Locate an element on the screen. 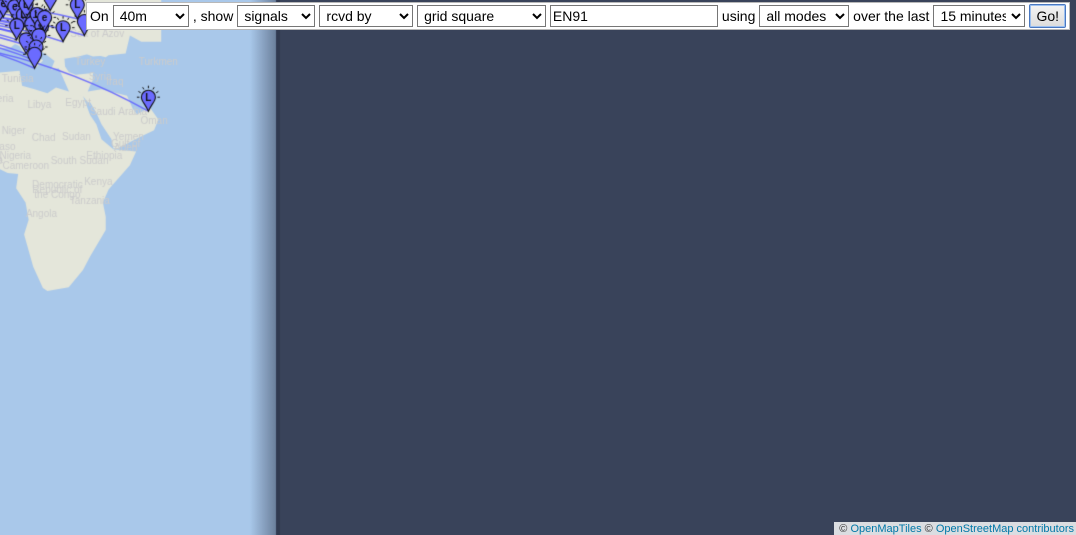 This screenshot has width=1076, height=535. location-type-select: grid square is located at coordinates (481, 16).